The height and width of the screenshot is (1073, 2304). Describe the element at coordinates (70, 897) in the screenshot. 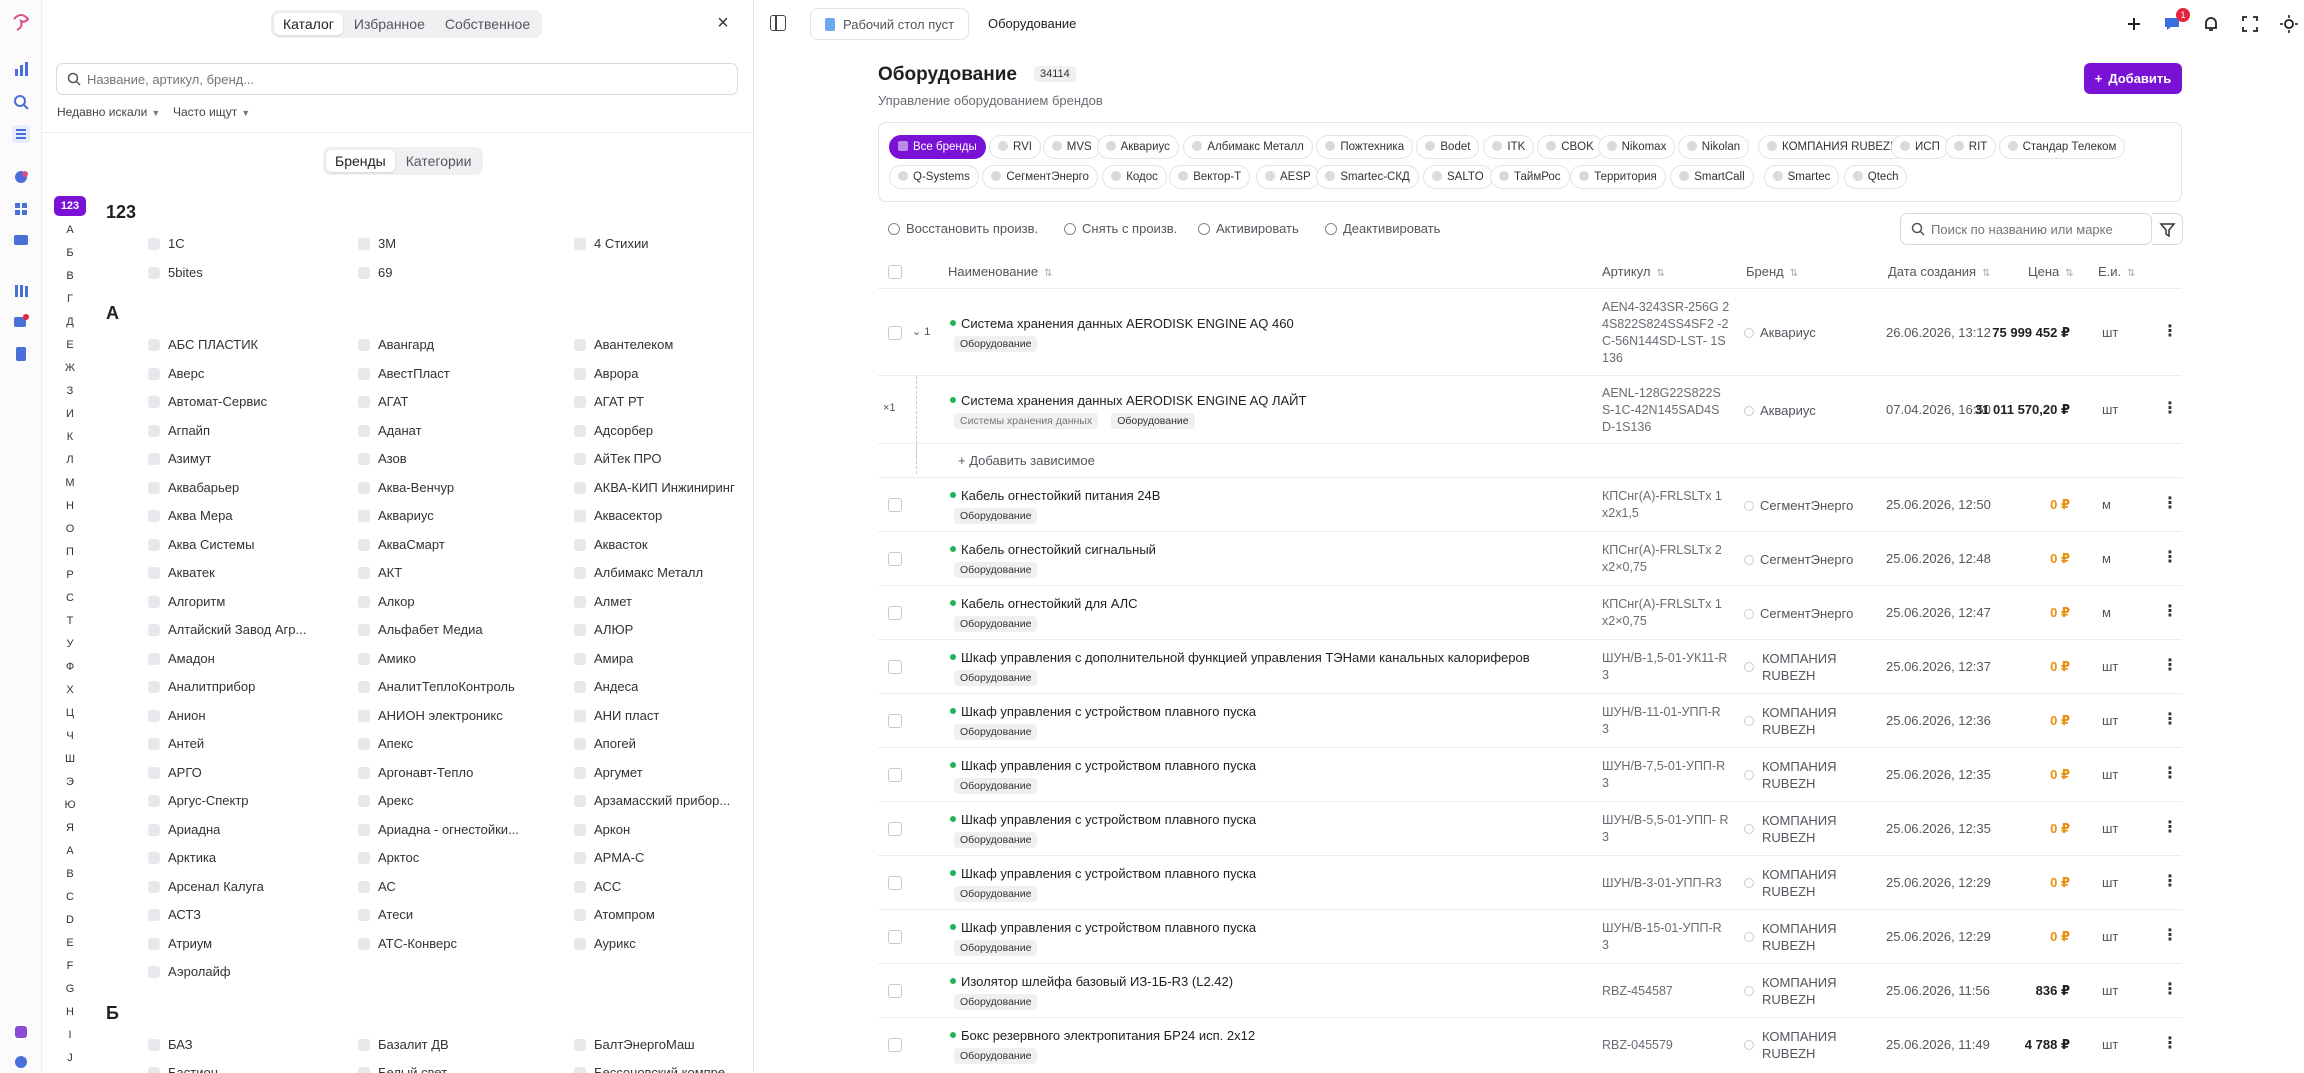

I see `letter-index-item: C` at that location.